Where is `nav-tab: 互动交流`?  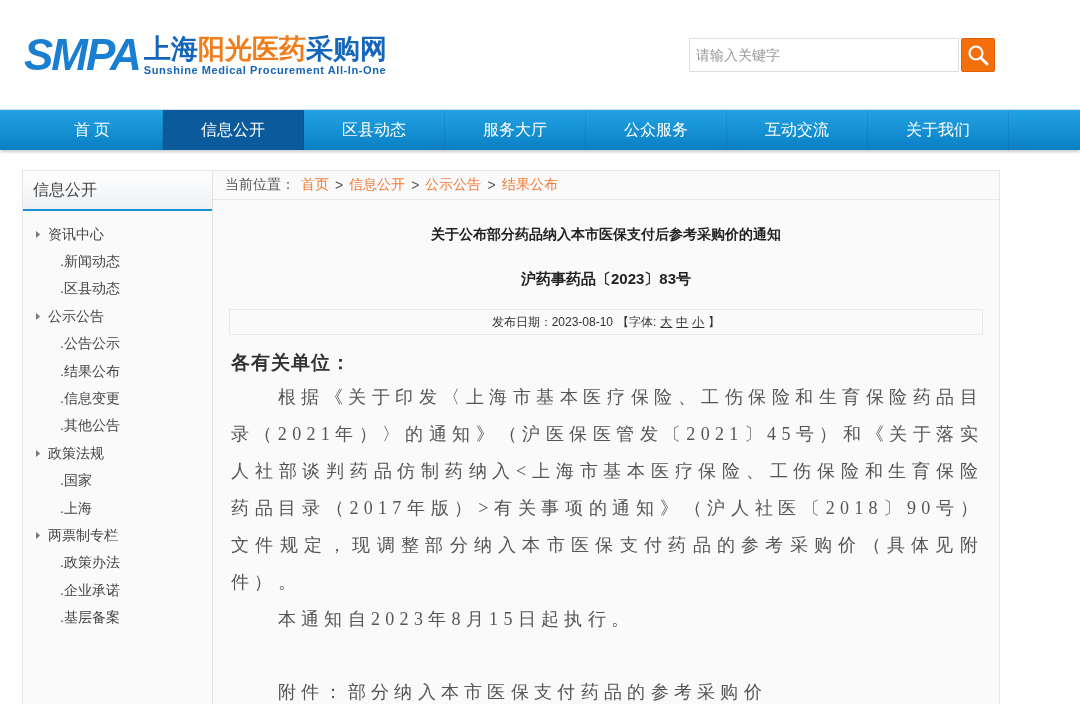
nav-tab: 互动交流 is located at coordinates (797, 130).